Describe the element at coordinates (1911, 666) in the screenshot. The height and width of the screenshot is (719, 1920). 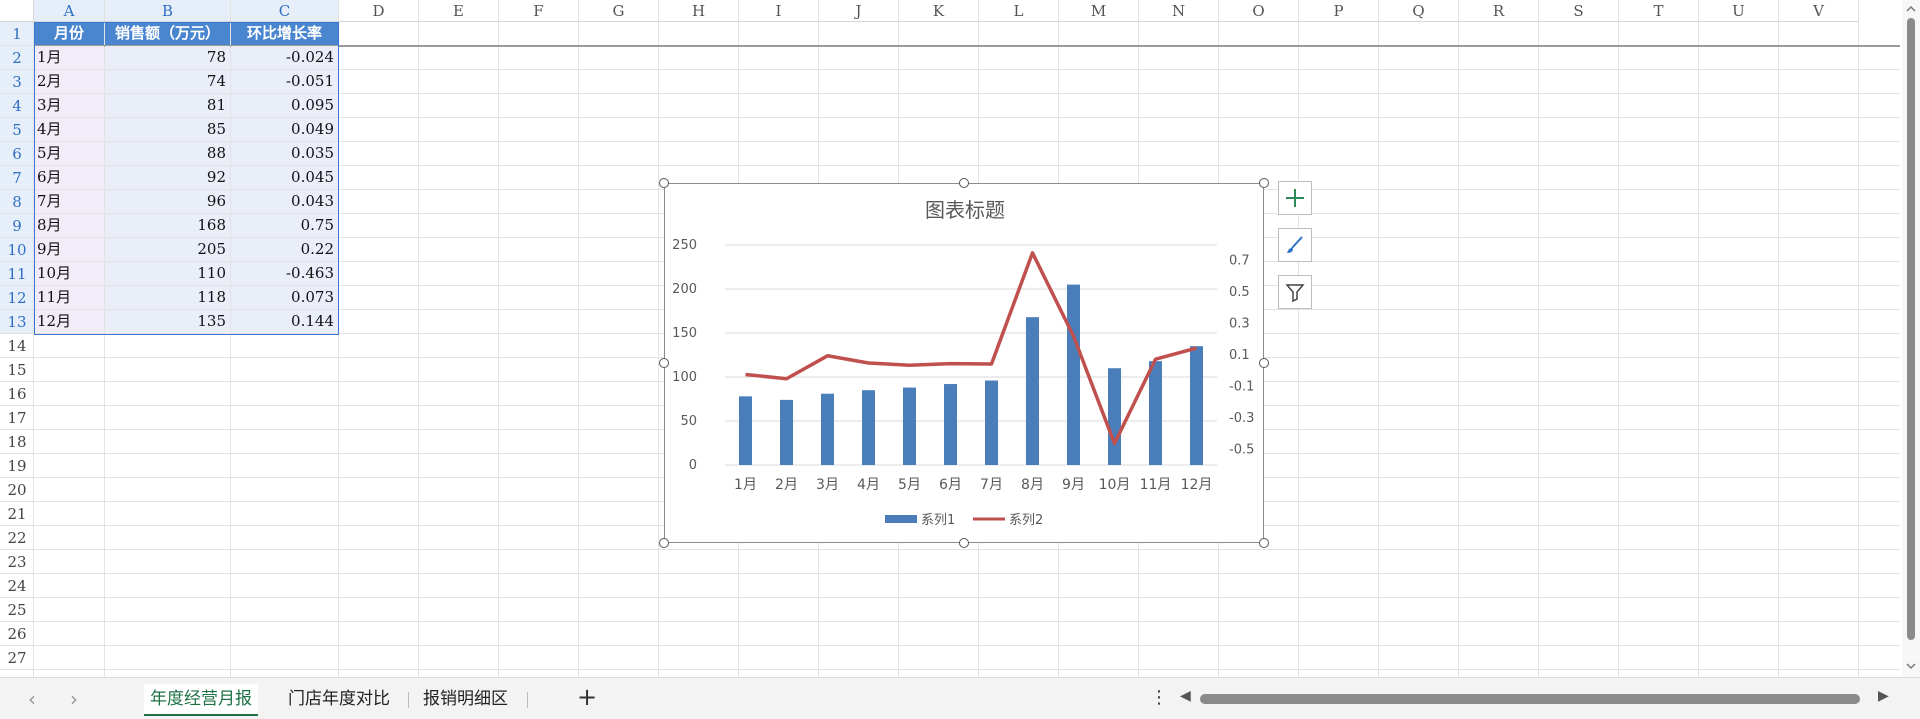
I see `scroll-down-icon` at that location.